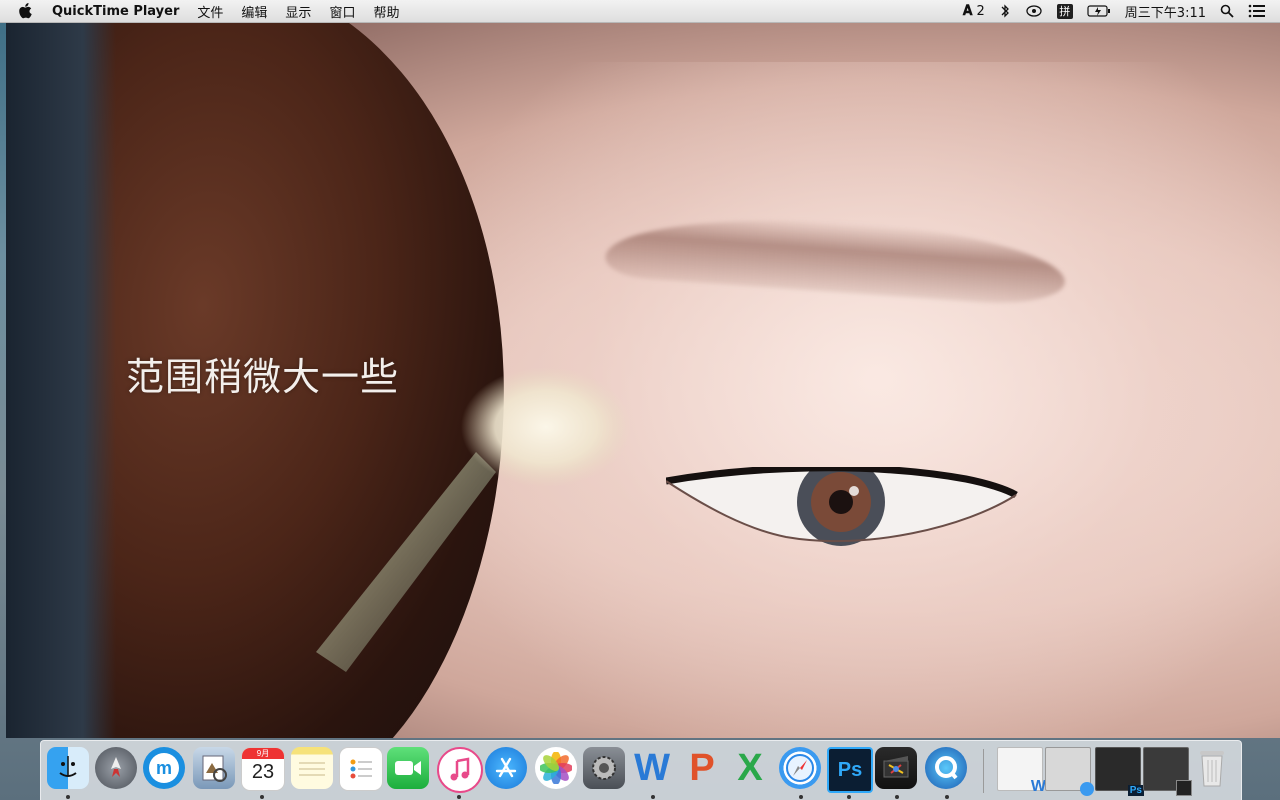  Describe the element at coordinates (967, 11) in the screenshot. I see `adobe-icon: 𝐀` at that location.